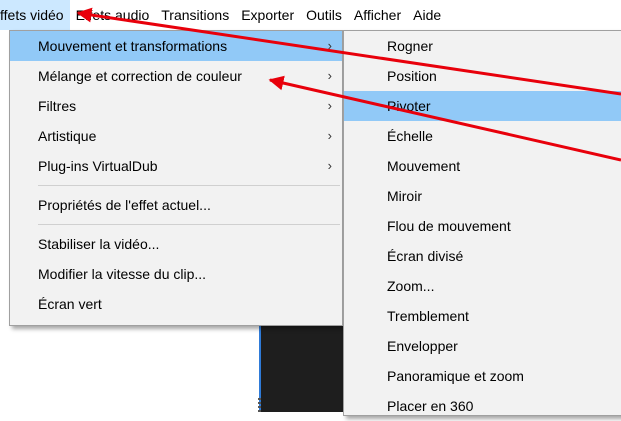  I want to click on submenu-item-wrap: Envelopper, so click(482, 346).